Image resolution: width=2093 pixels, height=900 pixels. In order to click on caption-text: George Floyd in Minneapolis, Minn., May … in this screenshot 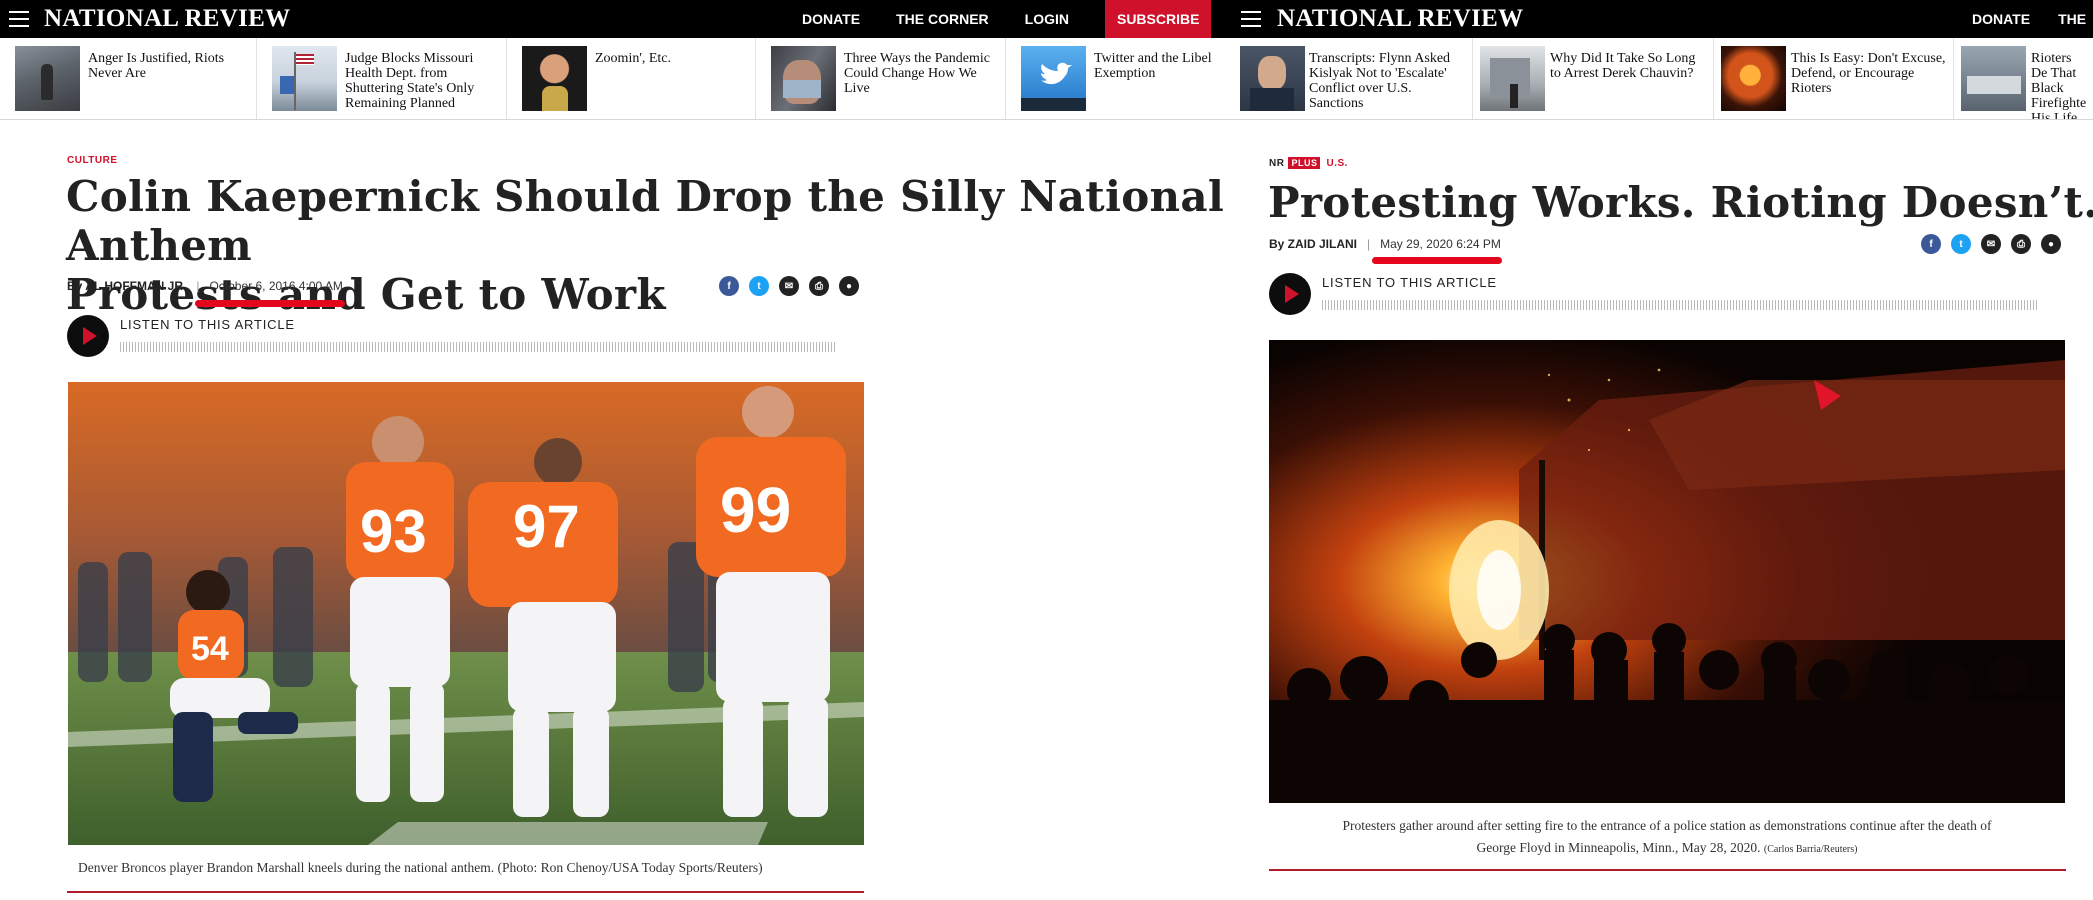, I will do `click(1618, 847)`.